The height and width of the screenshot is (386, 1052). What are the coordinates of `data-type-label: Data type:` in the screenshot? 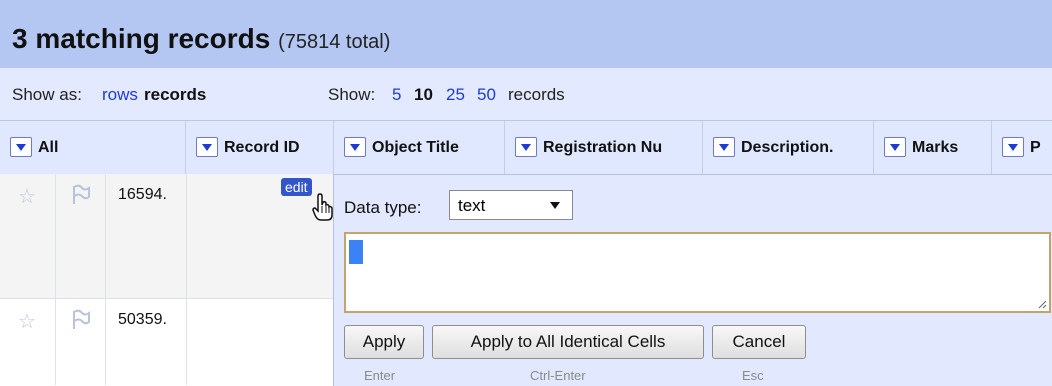 It's located at (383, 207).